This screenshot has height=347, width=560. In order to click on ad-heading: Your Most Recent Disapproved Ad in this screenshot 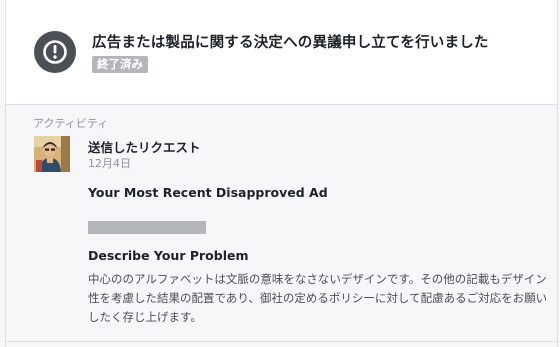, I will do `click(208, 192)`.